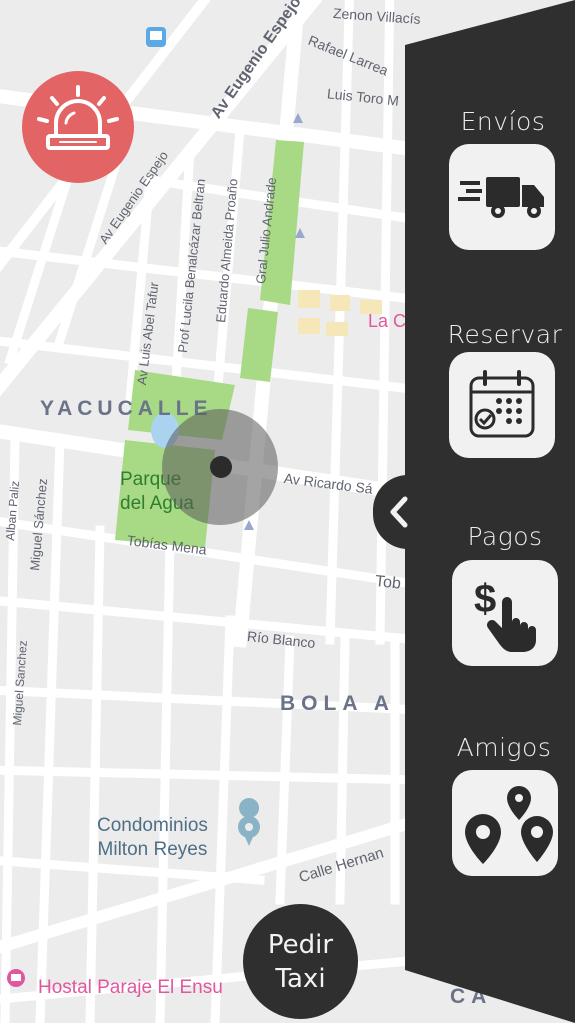  I want to click on pedir-taxi-button: Pedir Taxi, so click(300, 961).